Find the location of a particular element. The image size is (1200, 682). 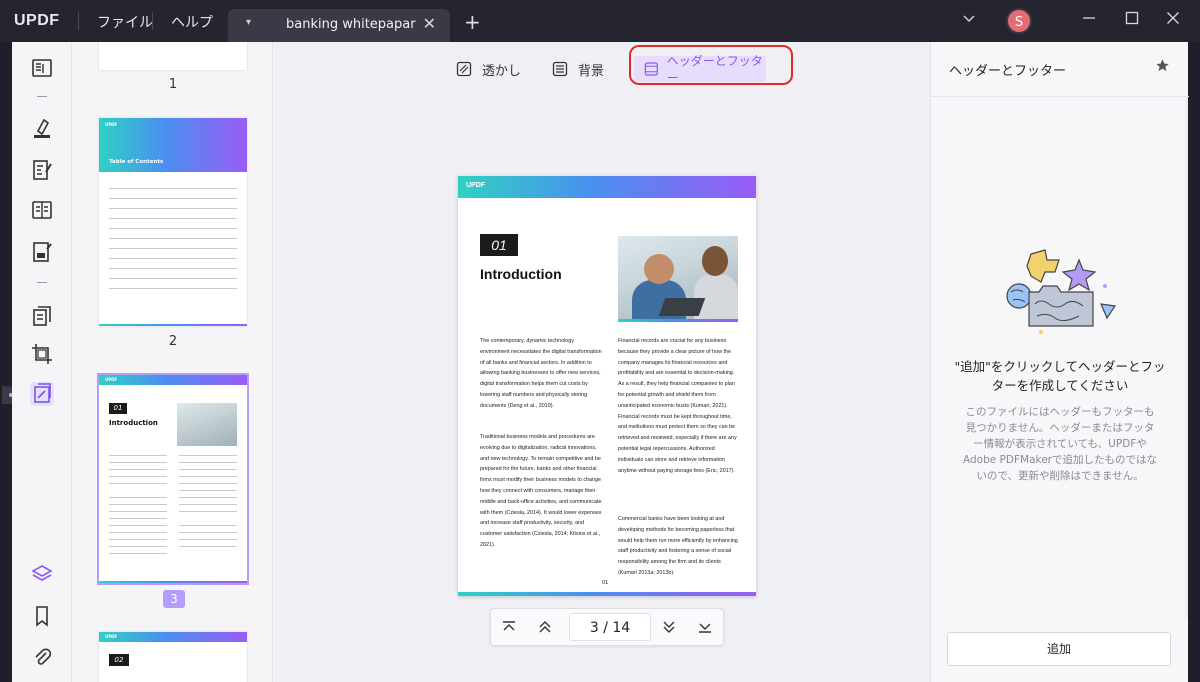

minimize-button is located at coordinates (1089, 19).